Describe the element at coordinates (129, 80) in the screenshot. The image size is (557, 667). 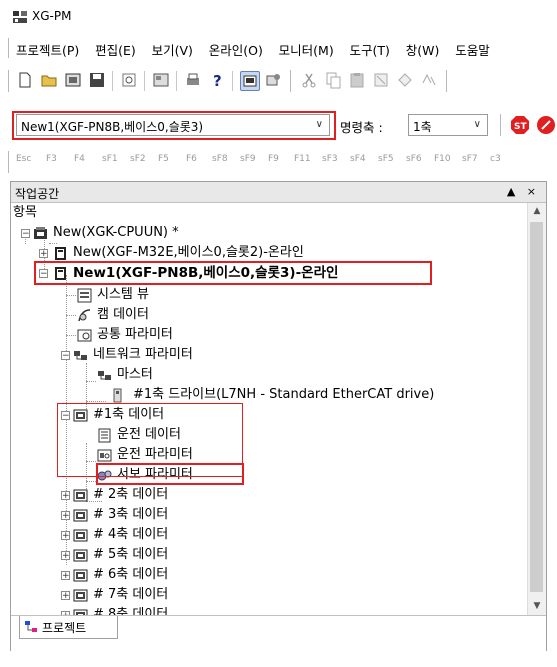
I see `print-preview-icon` at that location.